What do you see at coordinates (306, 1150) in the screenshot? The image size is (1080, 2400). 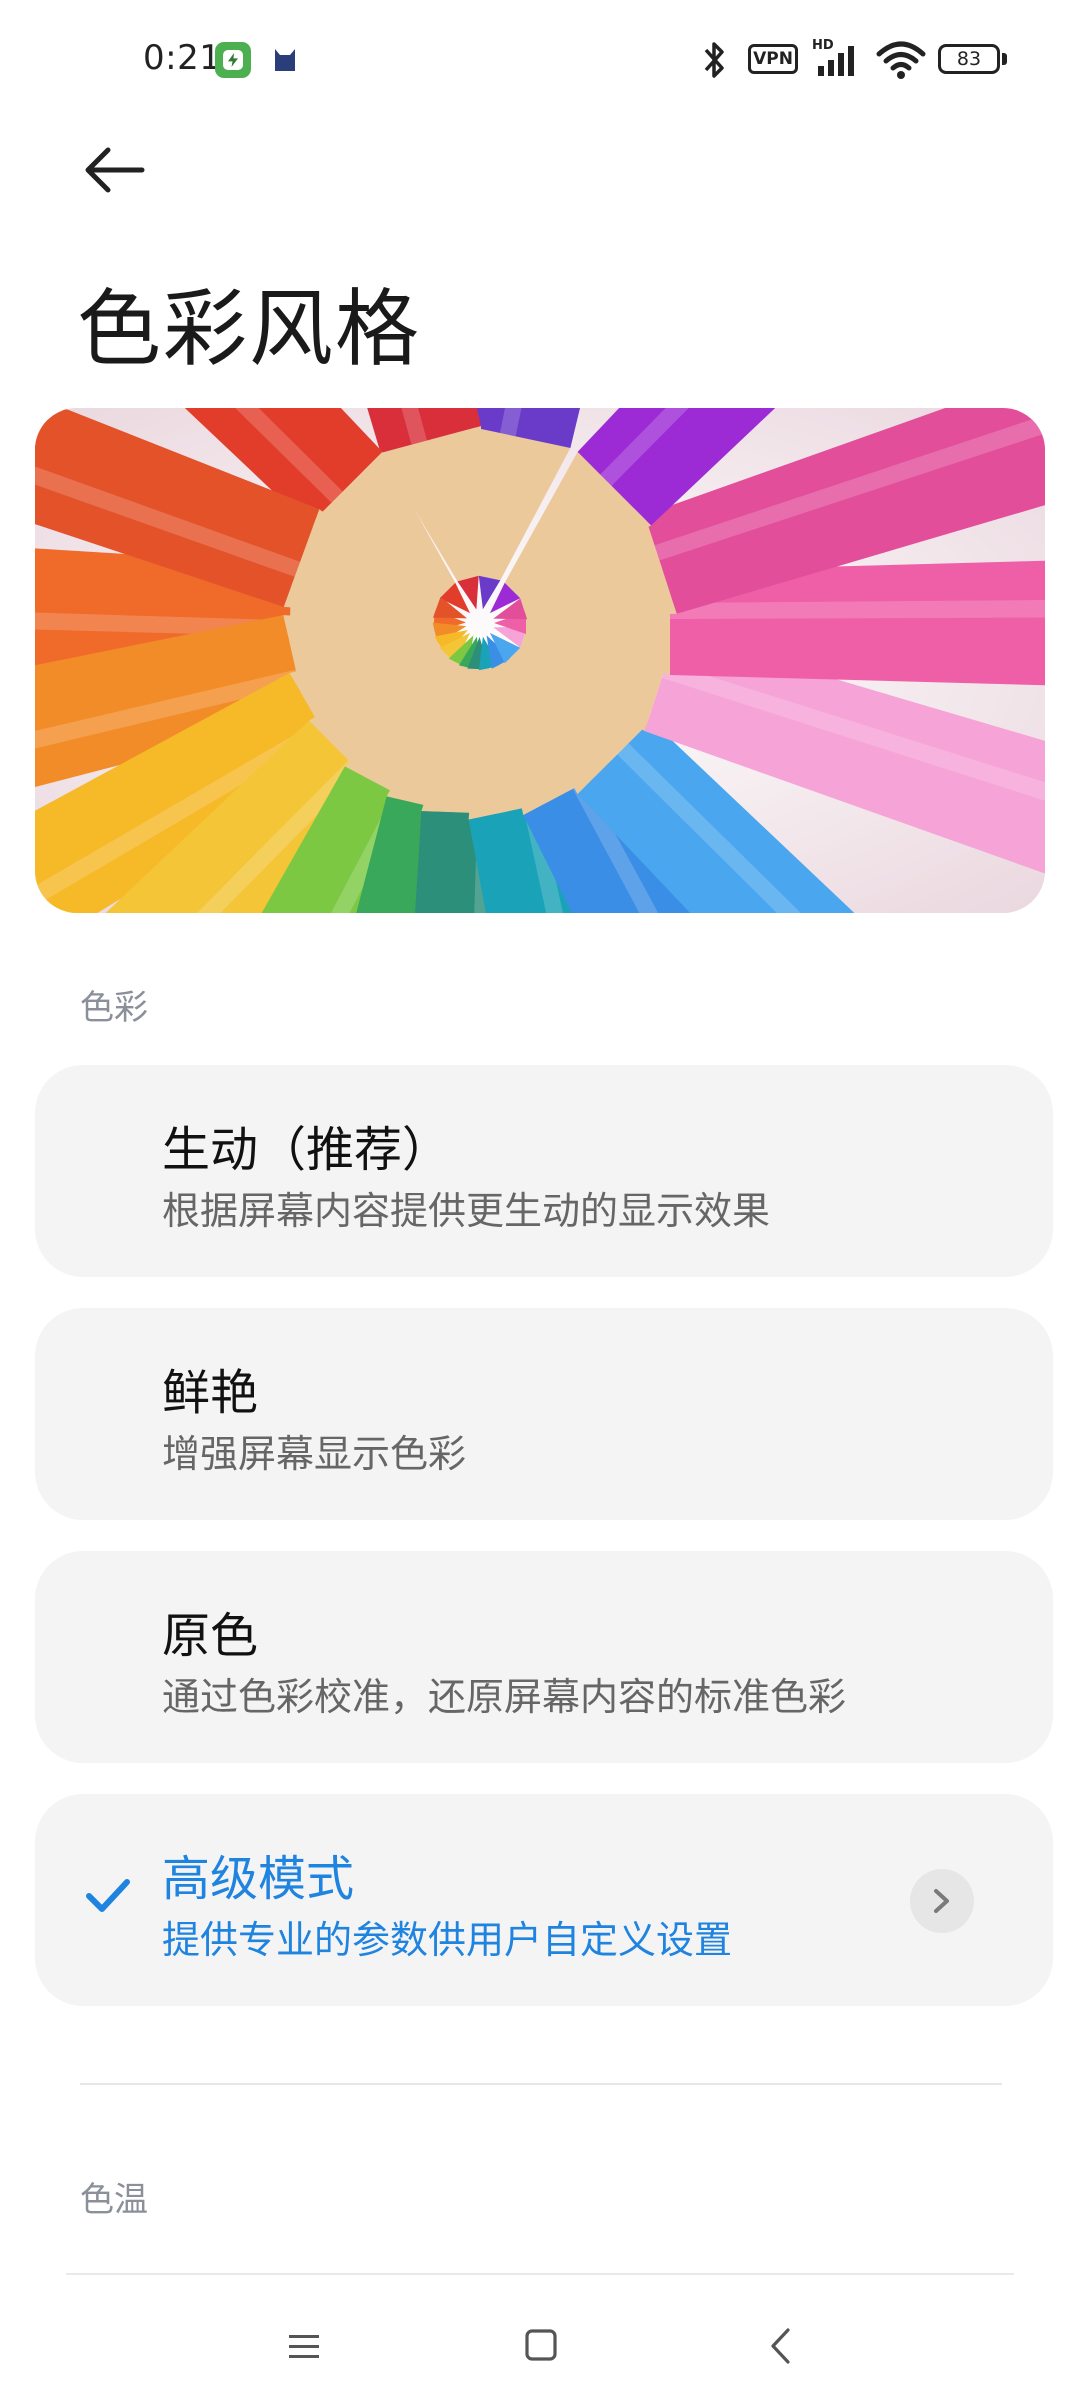 I see `option-title: 生动（推荐）` at bounding box center [306, 1150].